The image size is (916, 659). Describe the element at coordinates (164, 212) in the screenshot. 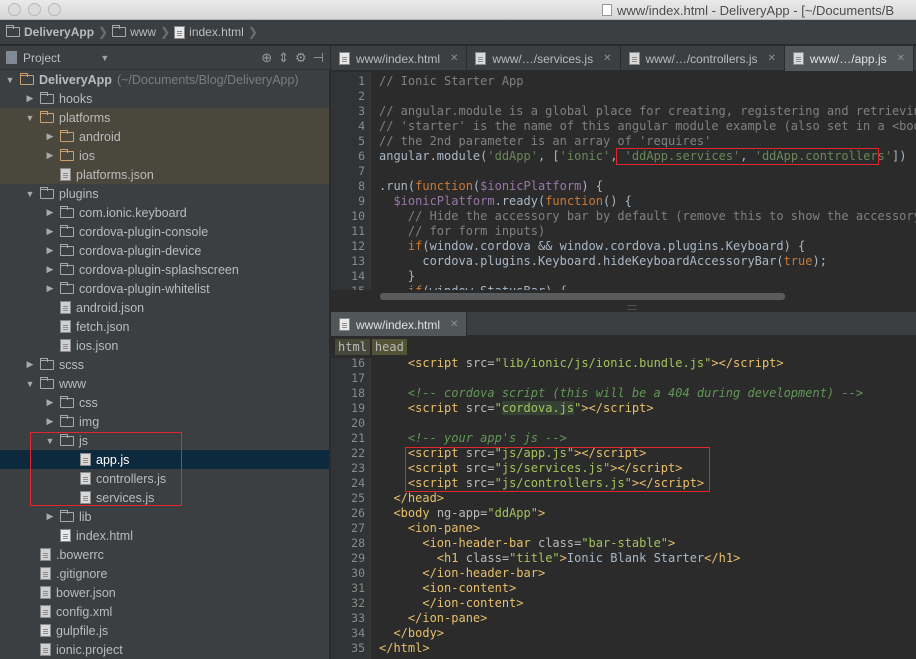

I see `tree-item: ▶ com.ionic.keyboard` at that location.